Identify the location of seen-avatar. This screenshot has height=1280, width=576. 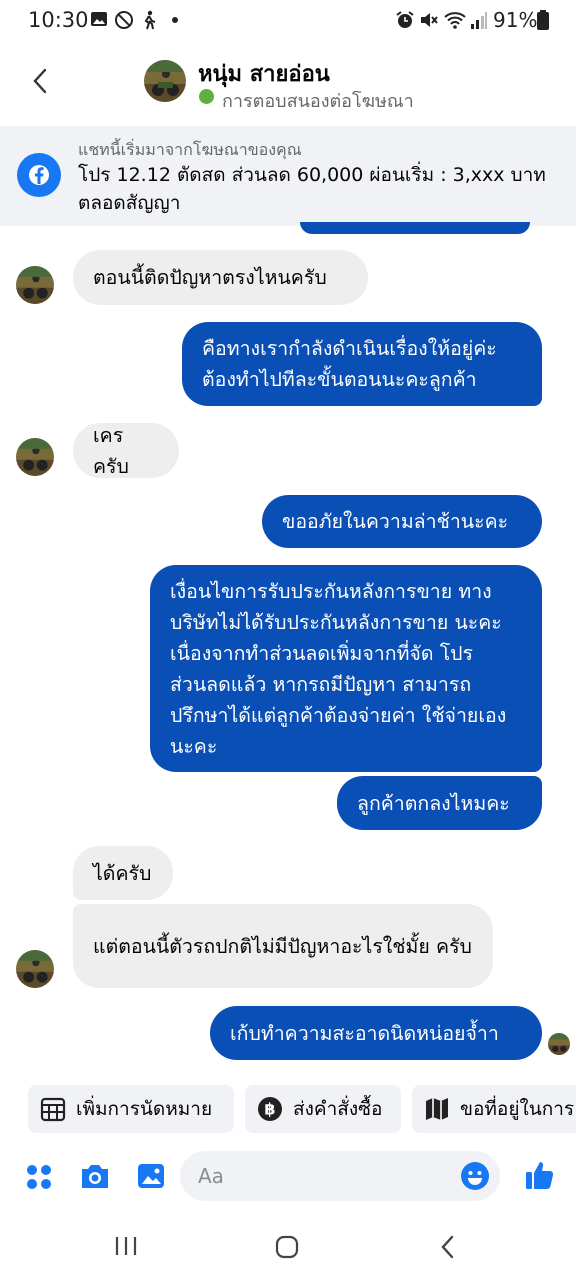
(559, 1044).